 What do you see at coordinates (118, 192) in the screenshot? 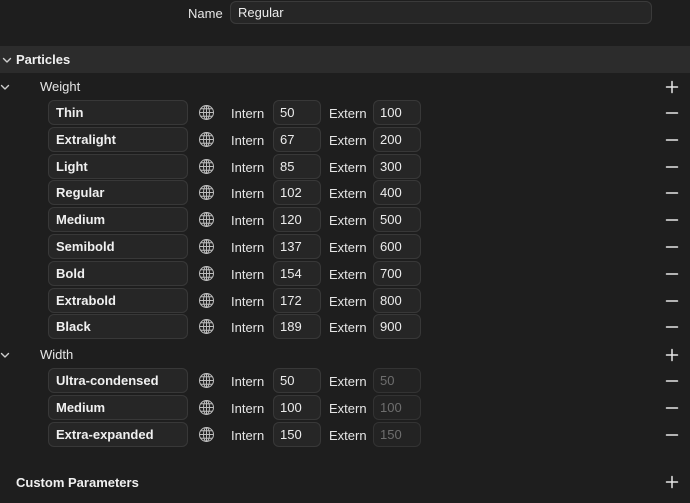
I see `particle-name-field: Regular` at bounding box center [118, 192].